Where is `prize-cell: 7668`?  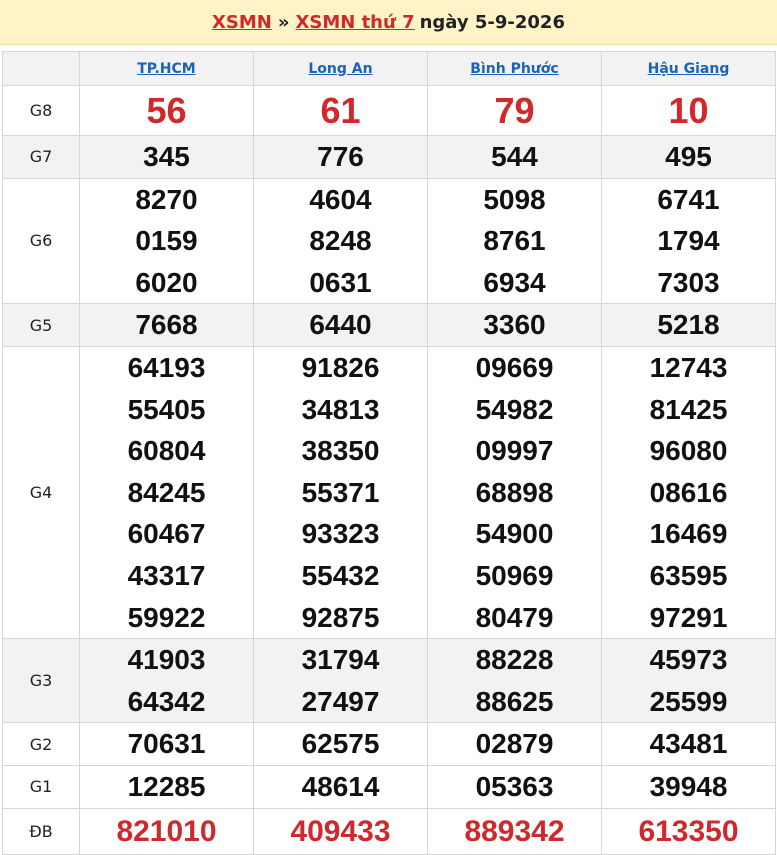
prize-cell: 7668 is located at coordinates (166, 325).